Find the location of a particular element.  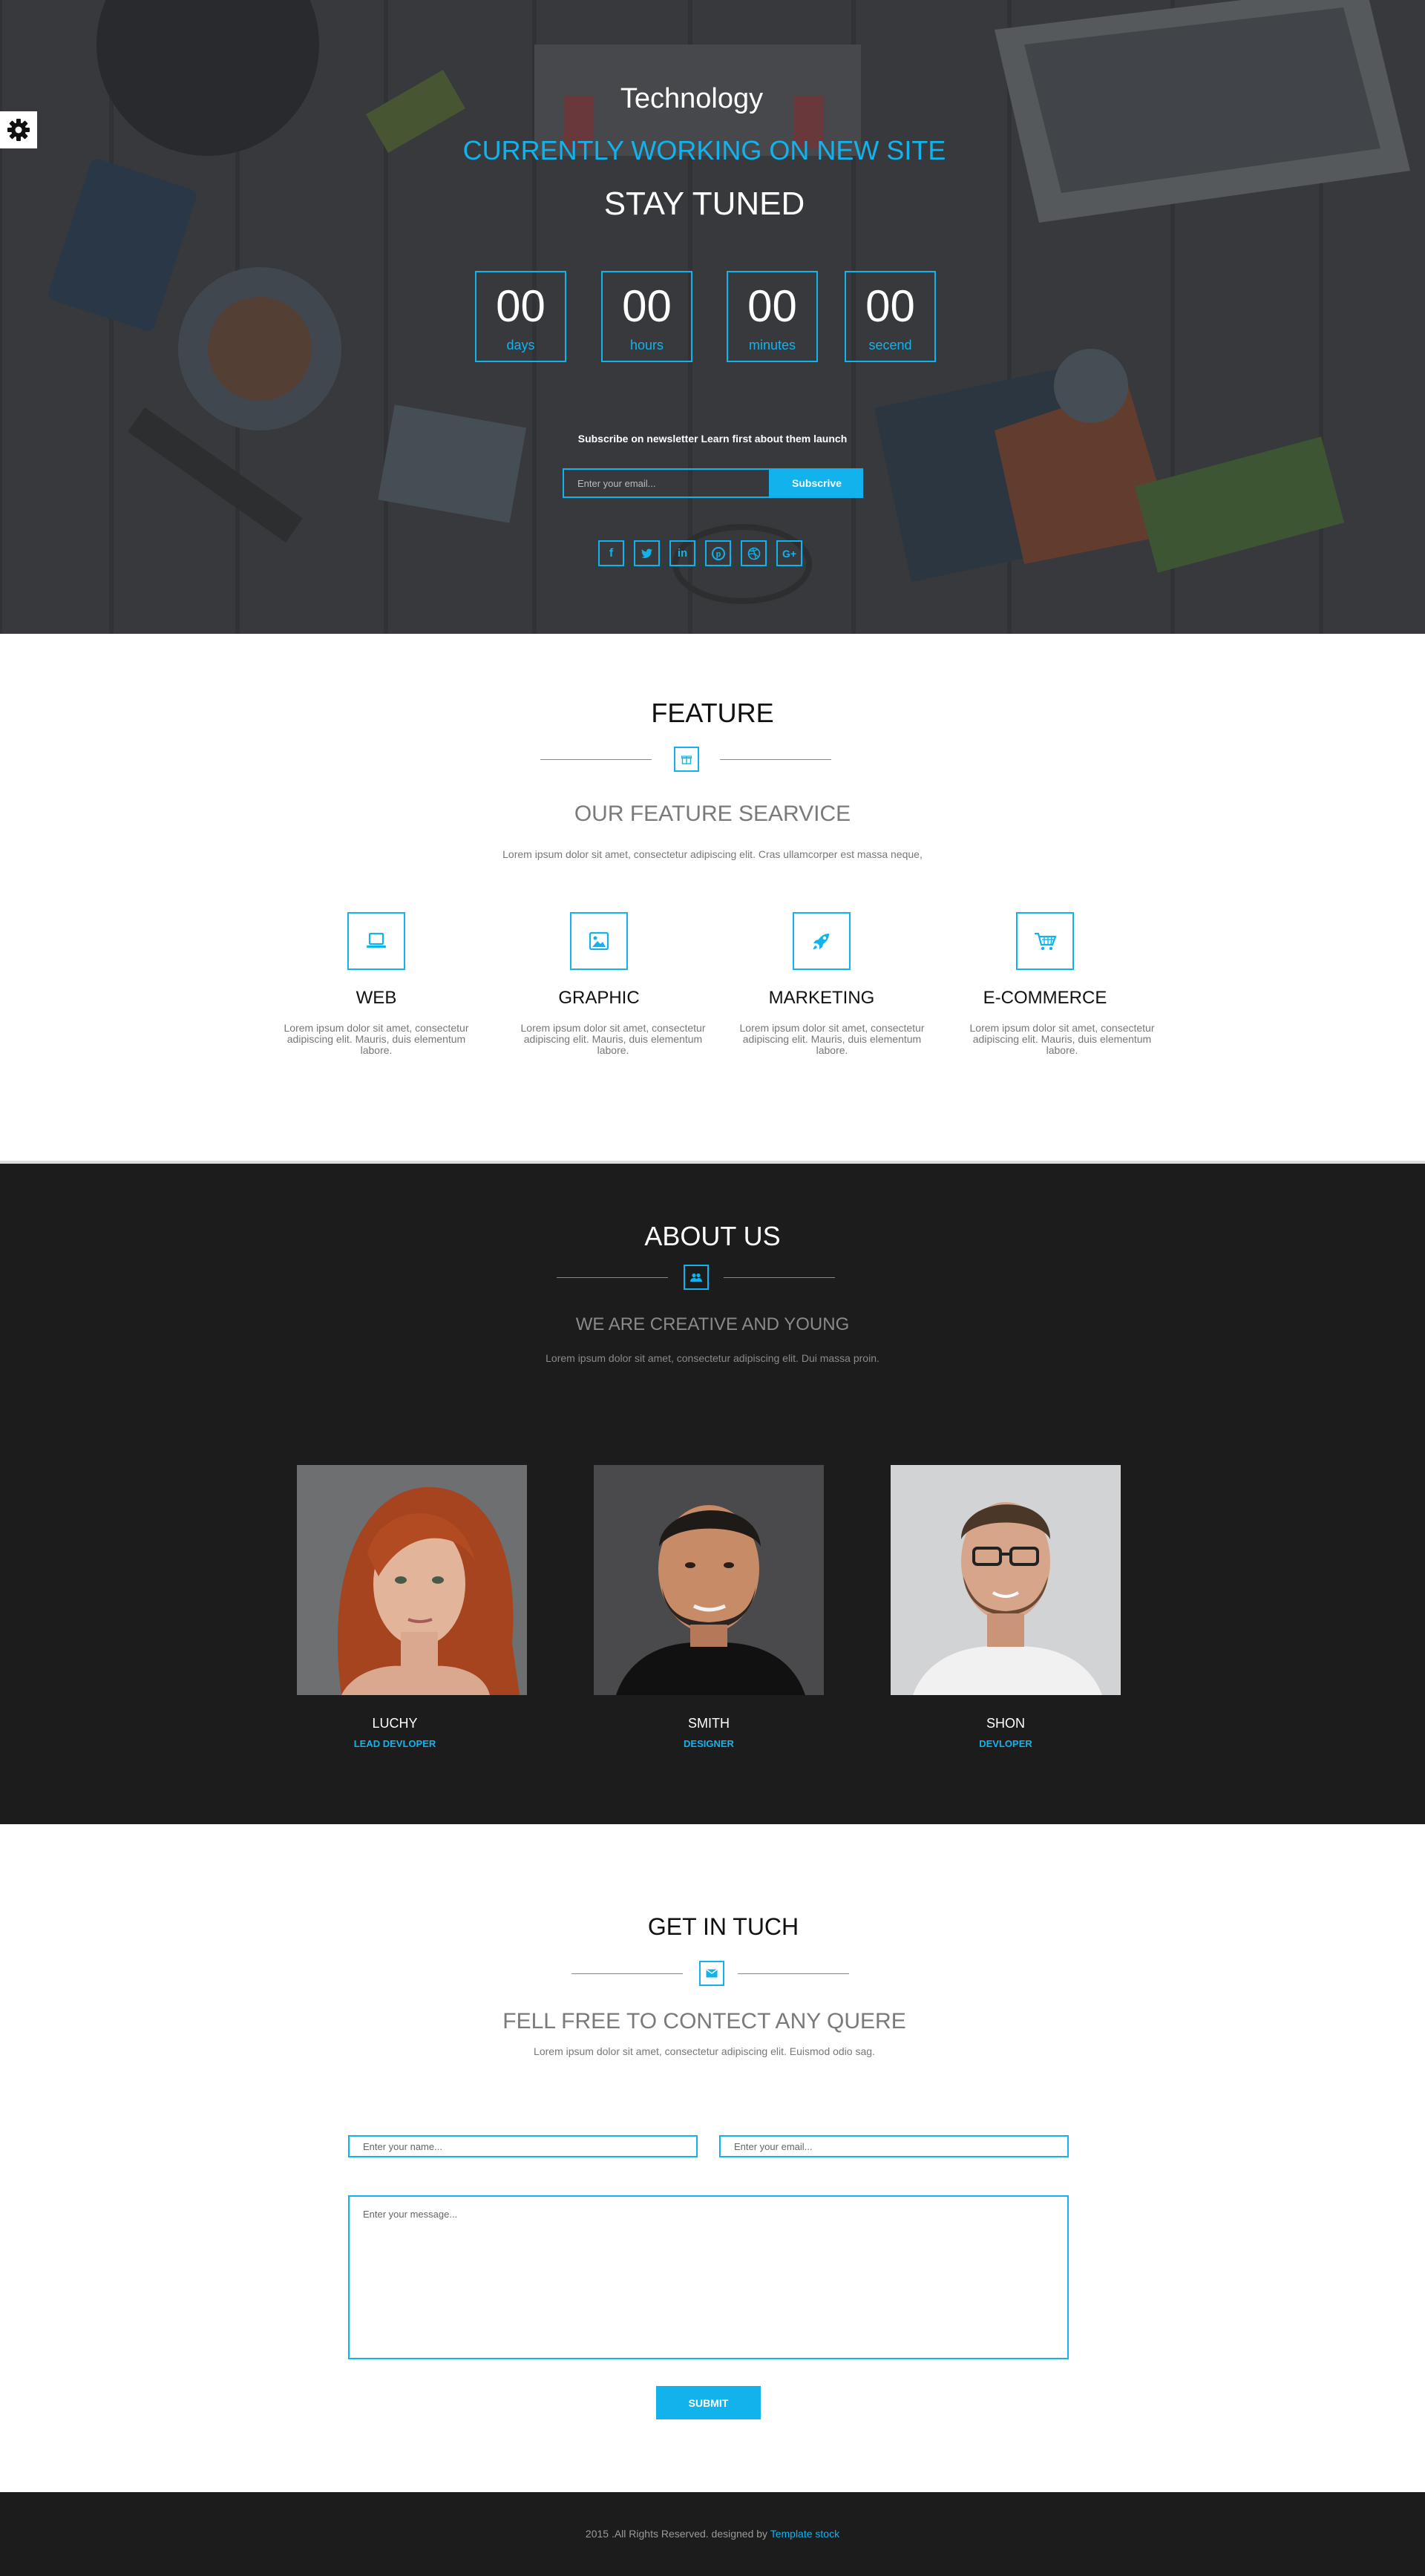

countdown-unit: hours is located at coordinates (646, 345).